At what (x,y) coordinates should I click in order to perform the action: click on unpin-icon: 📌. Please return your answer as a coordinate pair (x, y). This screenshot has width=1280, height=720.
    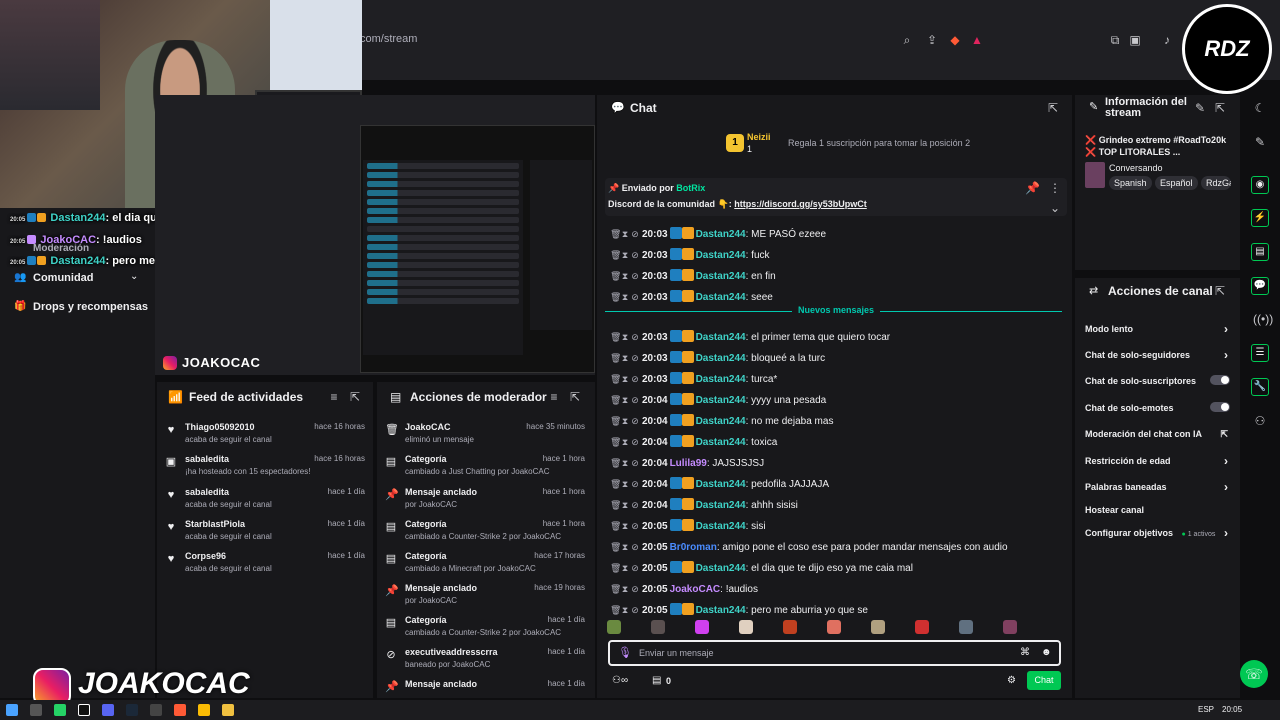
    Looking at the image, I should click on (1032, 188).